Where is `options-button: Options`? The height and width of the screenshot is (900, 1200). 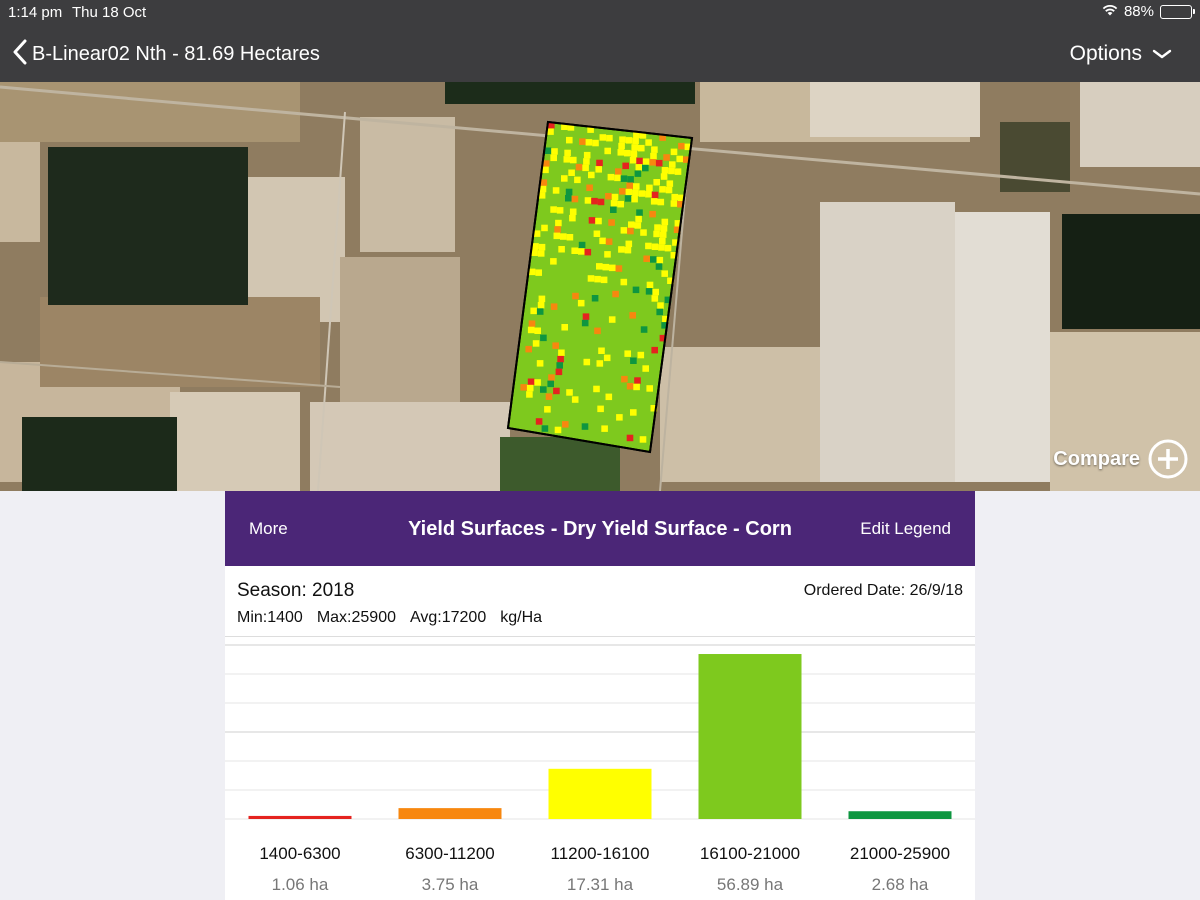 options-button: Options is located at coordinates (1121, 54).